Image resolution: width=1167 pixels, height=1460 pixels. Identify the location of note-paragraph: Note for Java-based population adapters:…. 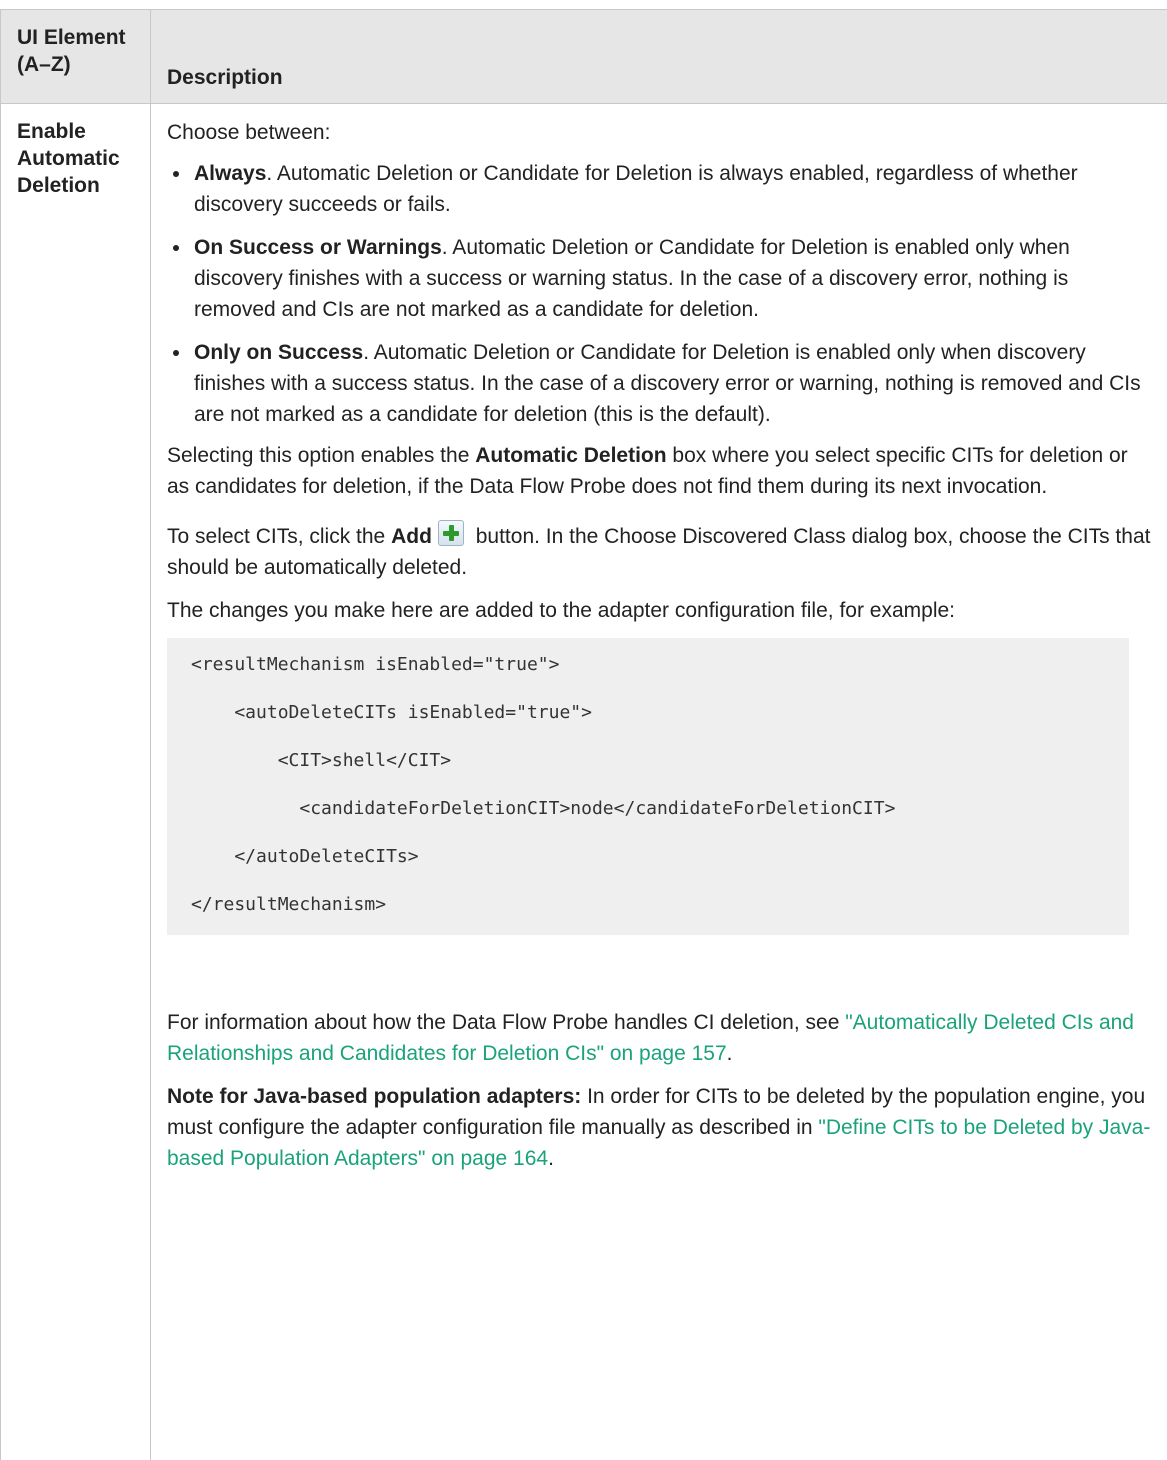
(659, 1127).